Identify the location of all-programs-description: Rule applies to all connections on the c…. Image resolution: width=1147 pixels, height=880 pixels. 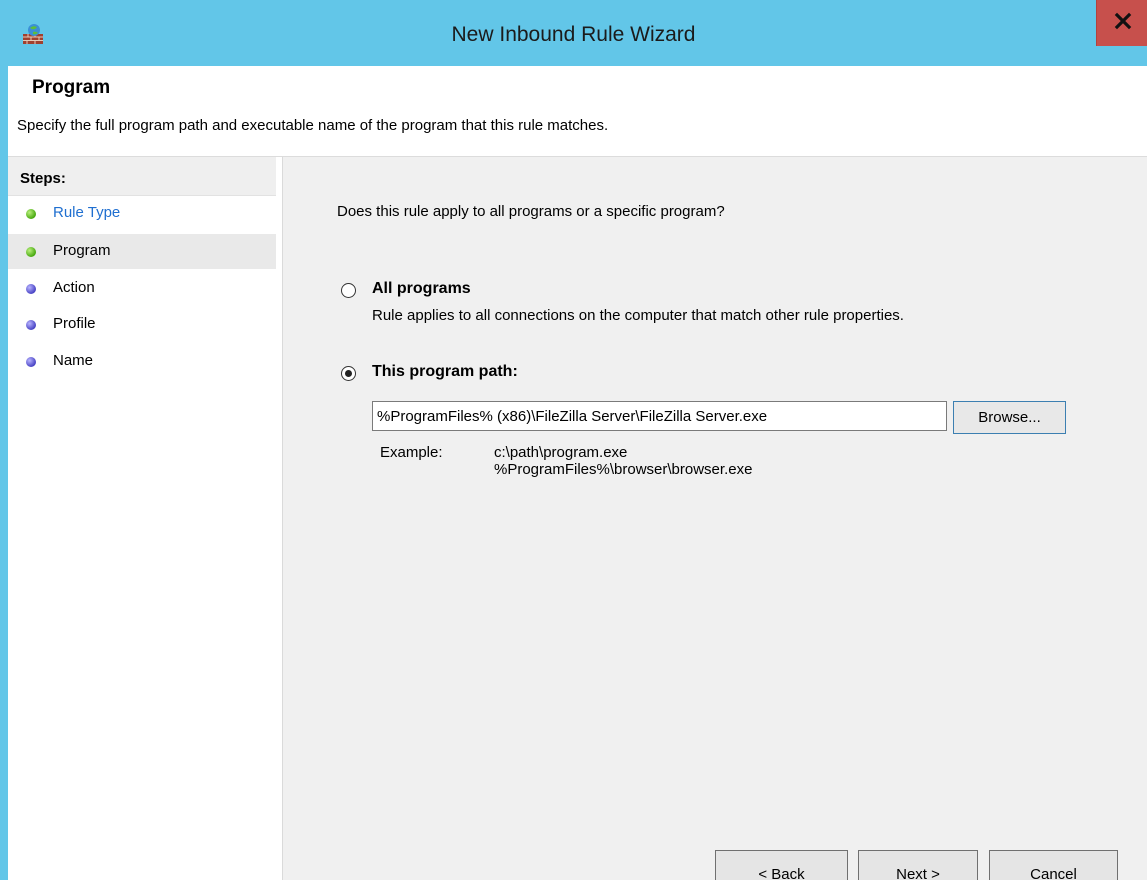
(638, 315).